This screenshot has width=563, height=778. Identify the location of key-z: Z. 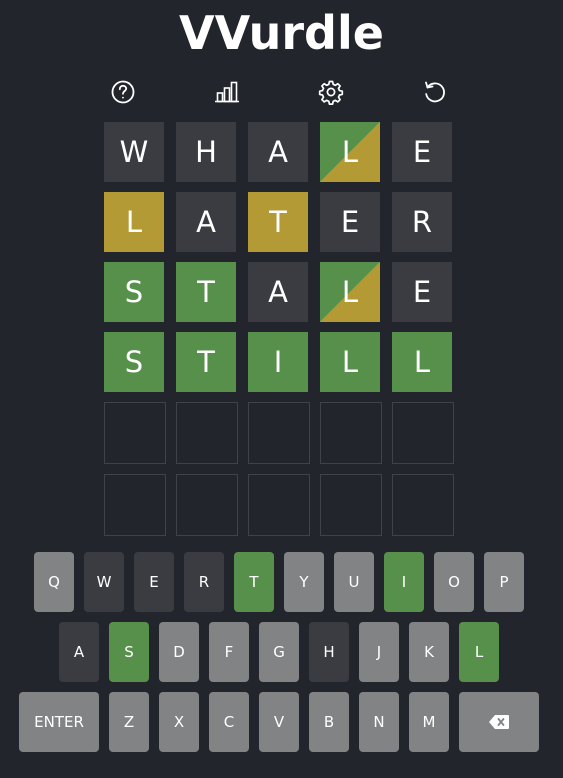
(129, 722).